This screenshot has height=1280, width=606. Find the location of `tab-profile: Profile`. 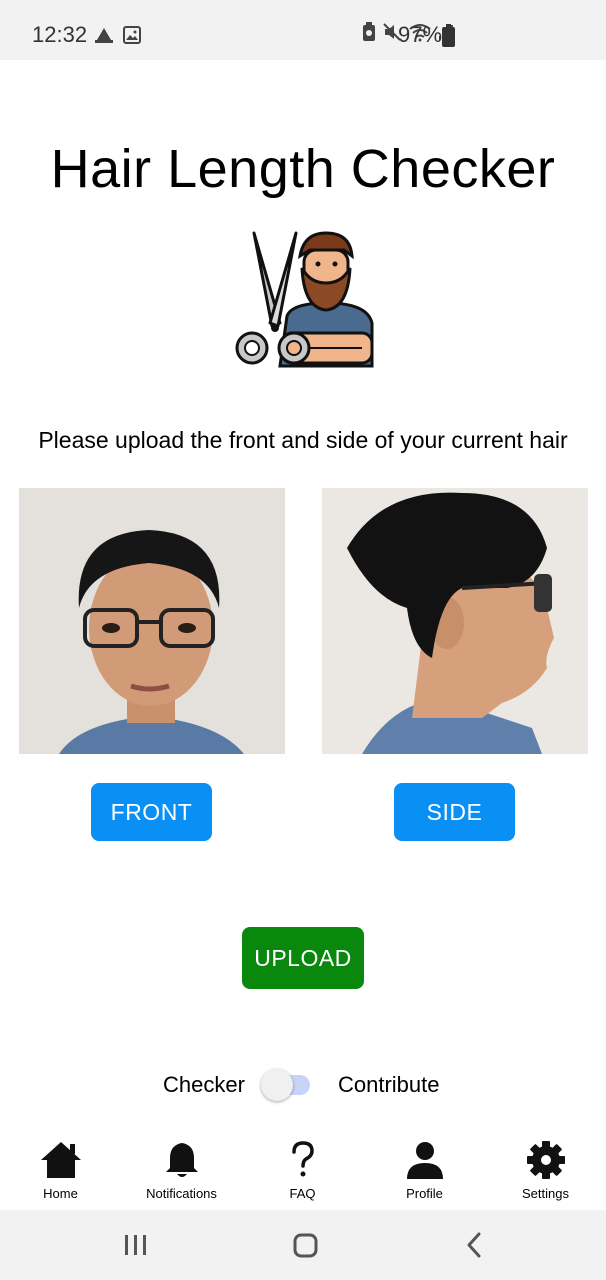

tab-profile: Profile is located at coordinates (424, 1170).